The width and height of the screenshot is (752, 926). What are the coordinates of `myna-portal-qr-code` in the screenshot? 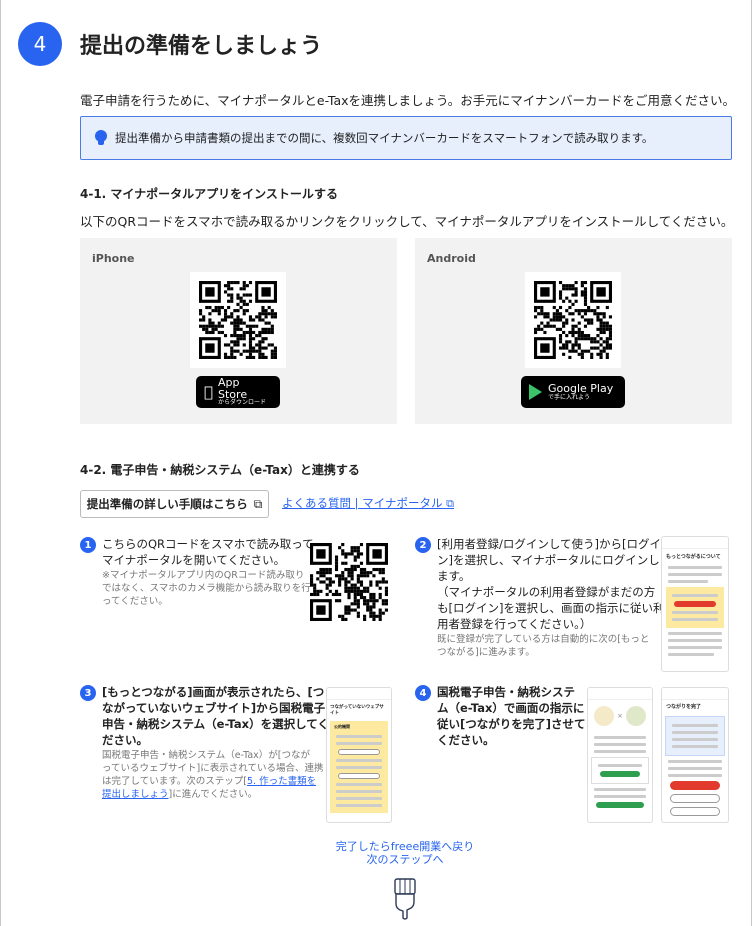 It's located at (349, 582).